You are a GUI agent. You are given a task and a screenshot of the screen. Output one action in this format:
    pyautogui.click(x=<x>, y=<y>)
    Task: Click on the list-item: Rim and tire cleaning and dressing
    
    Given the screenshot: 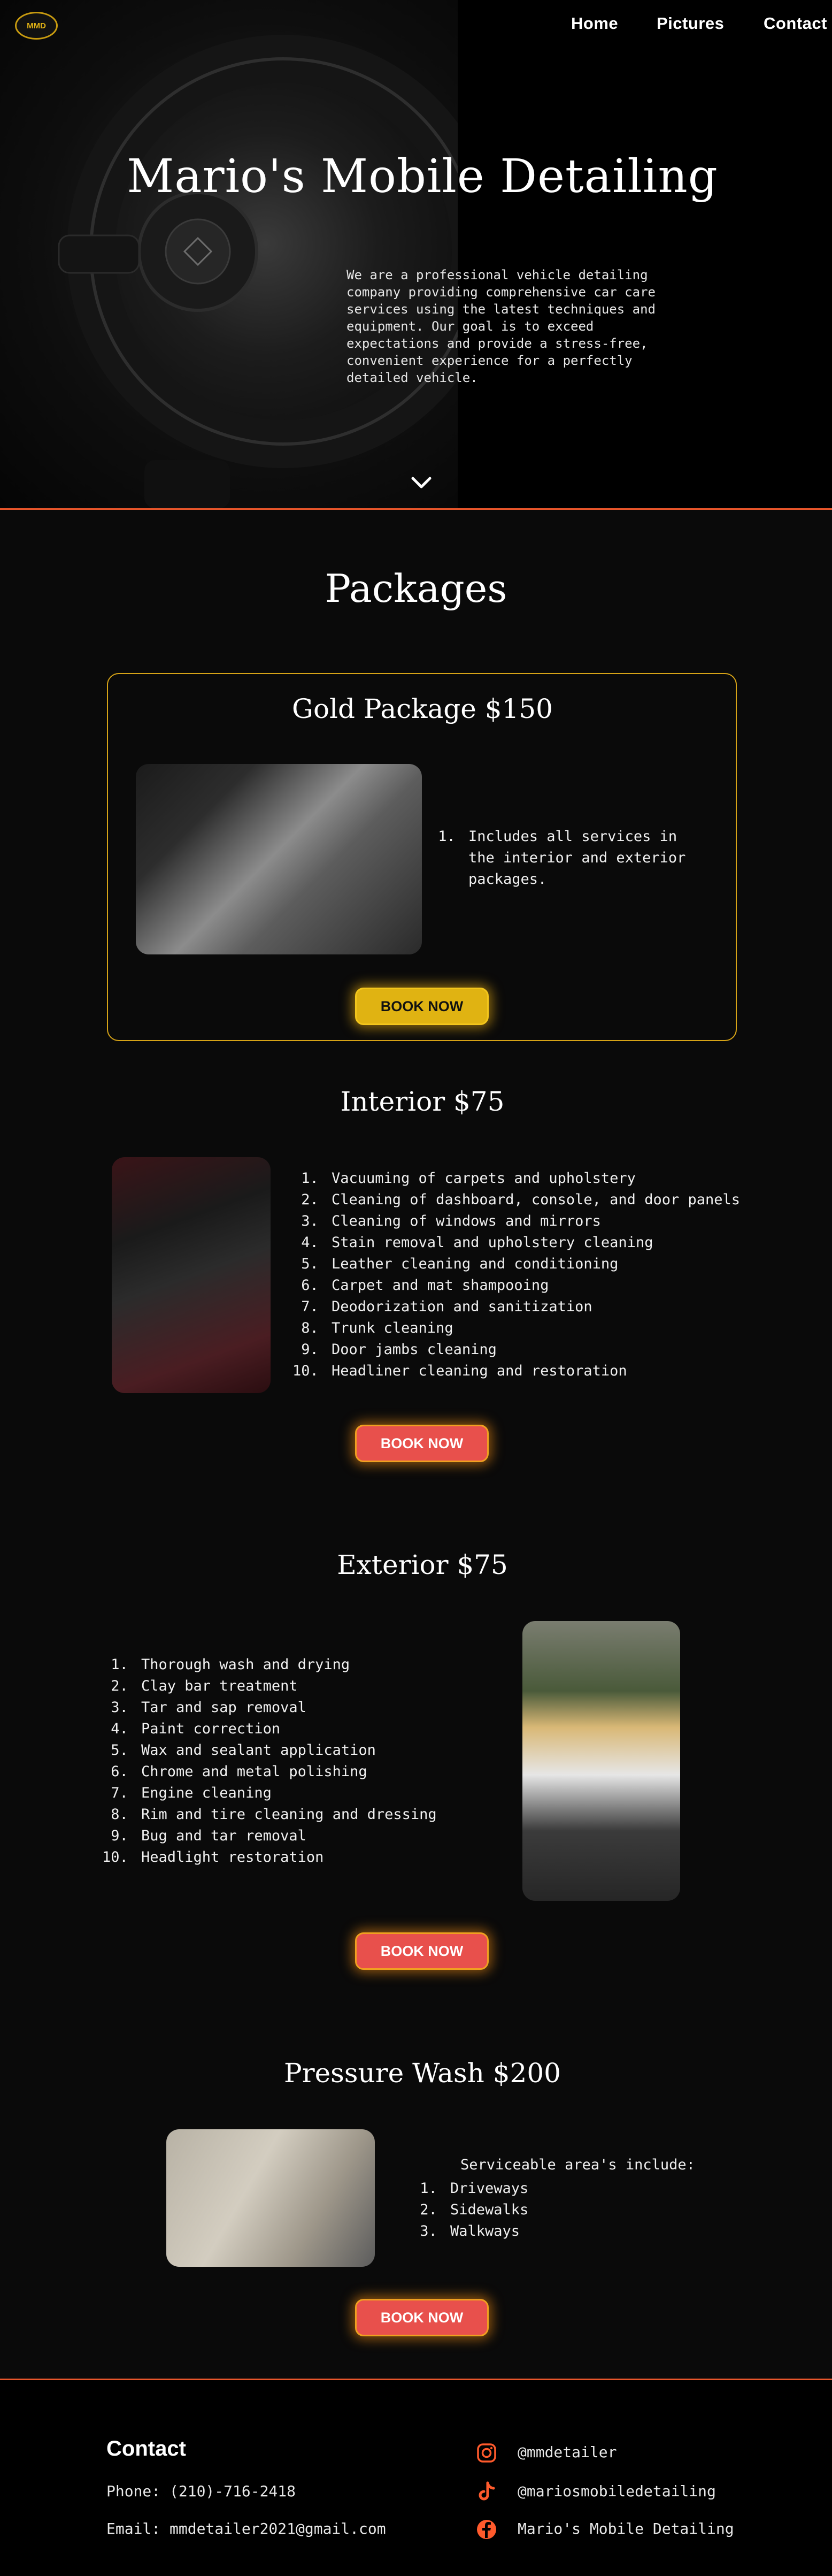 What is the action you would take?
    pyautogui.click(x=308, y=1814)
    